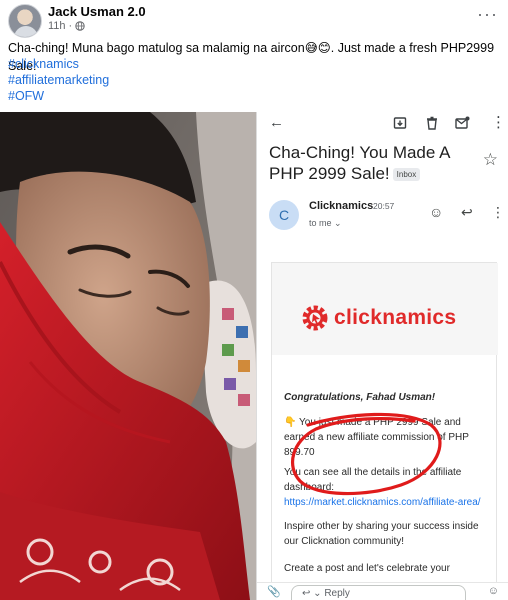 This screenshot has width=508, height=600. What do you see at coordinates (274, 591) in the screenshot?
I see `attach-icon: 📎` at bounding box center [274, 591].